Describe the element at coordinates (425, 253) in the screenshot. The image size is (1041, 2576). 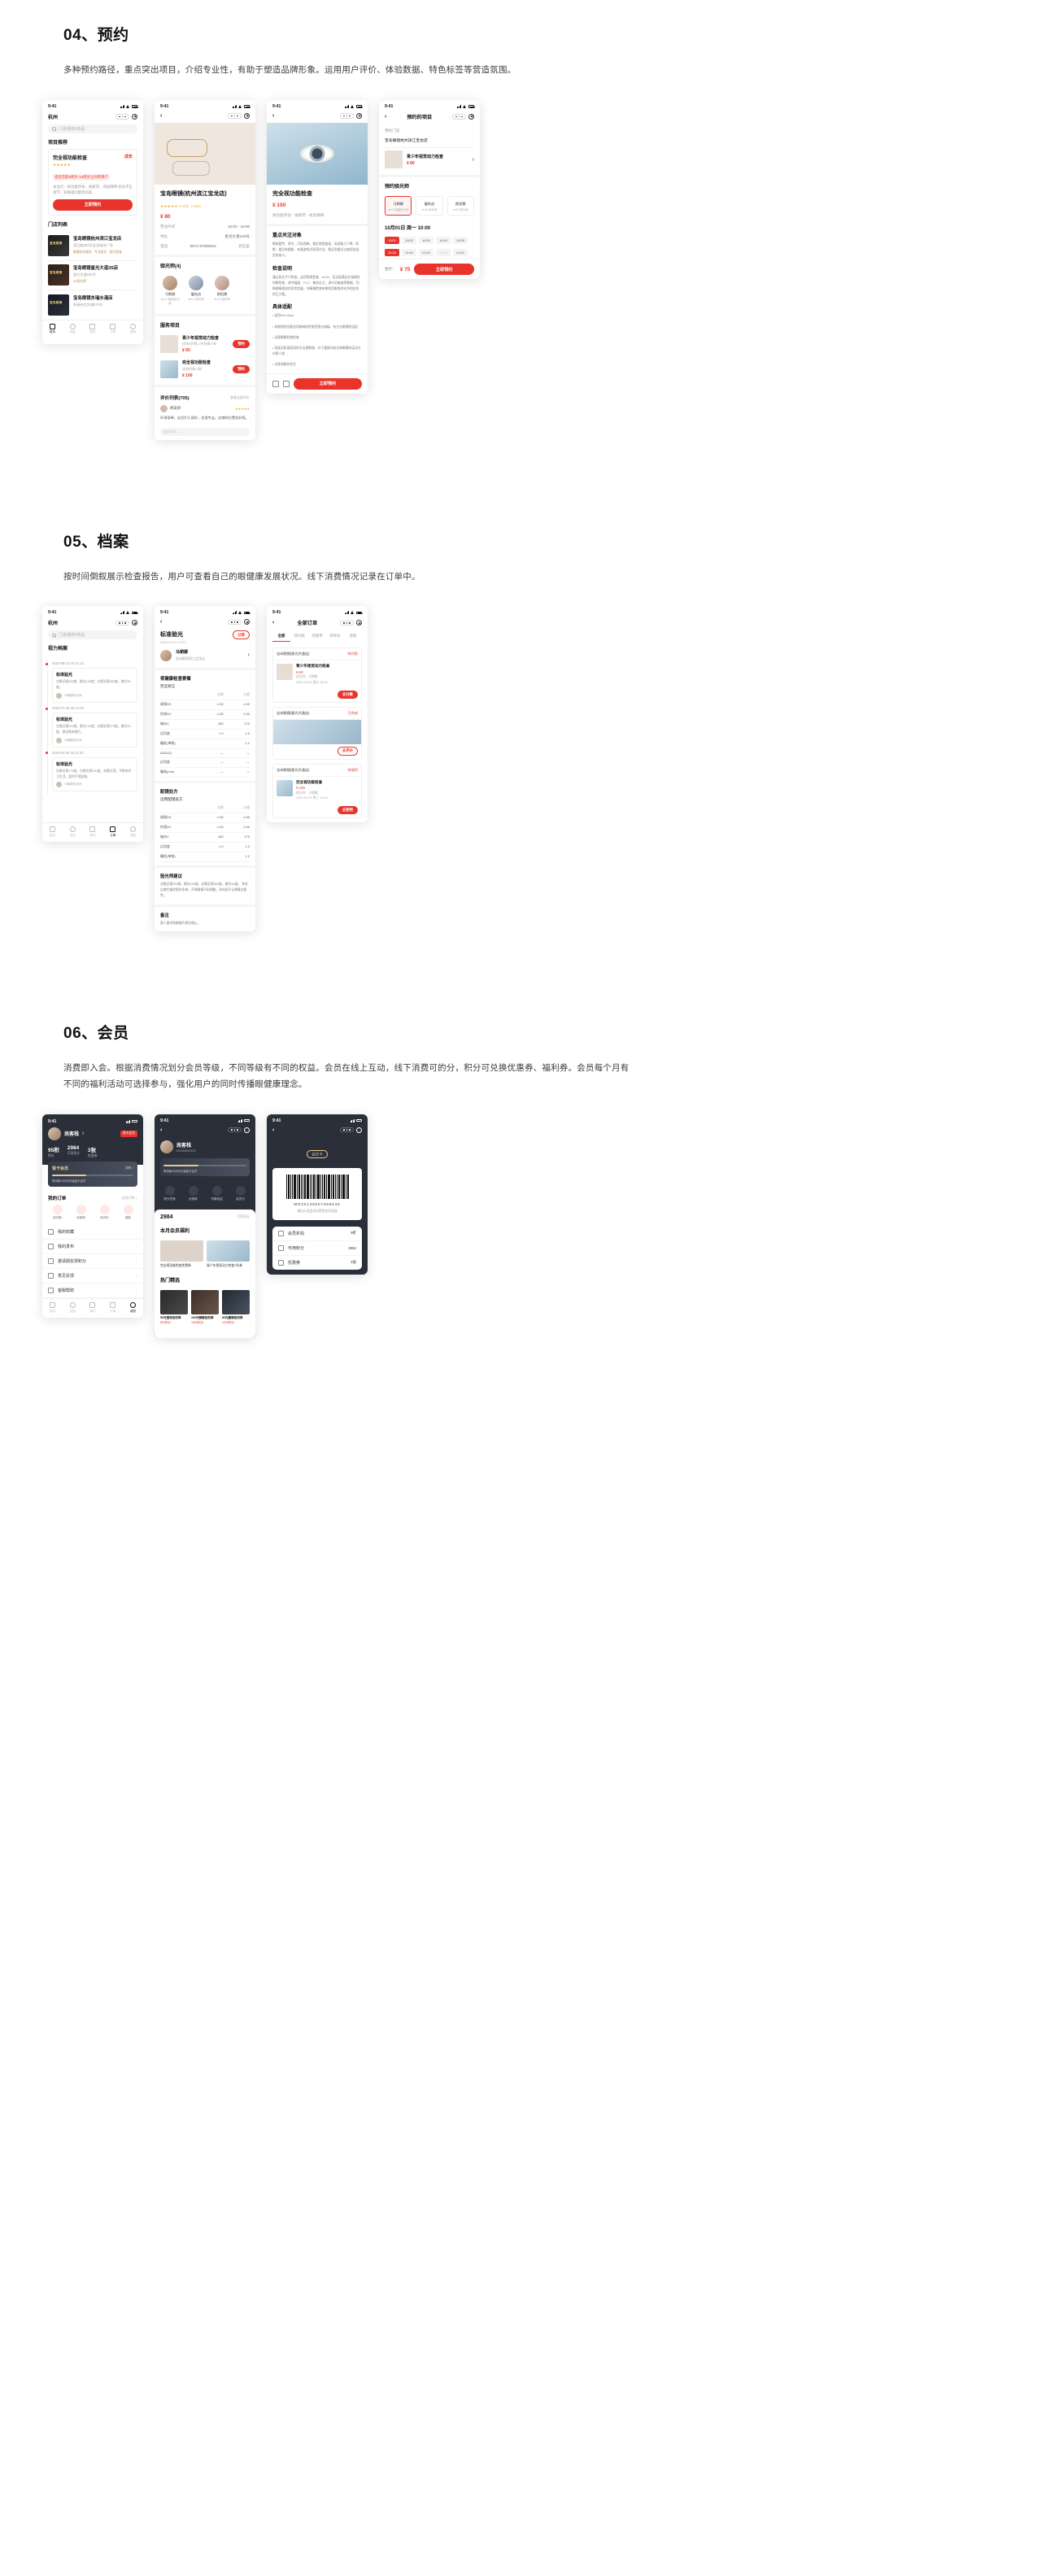
I see `time-option: 12:00` at that location.